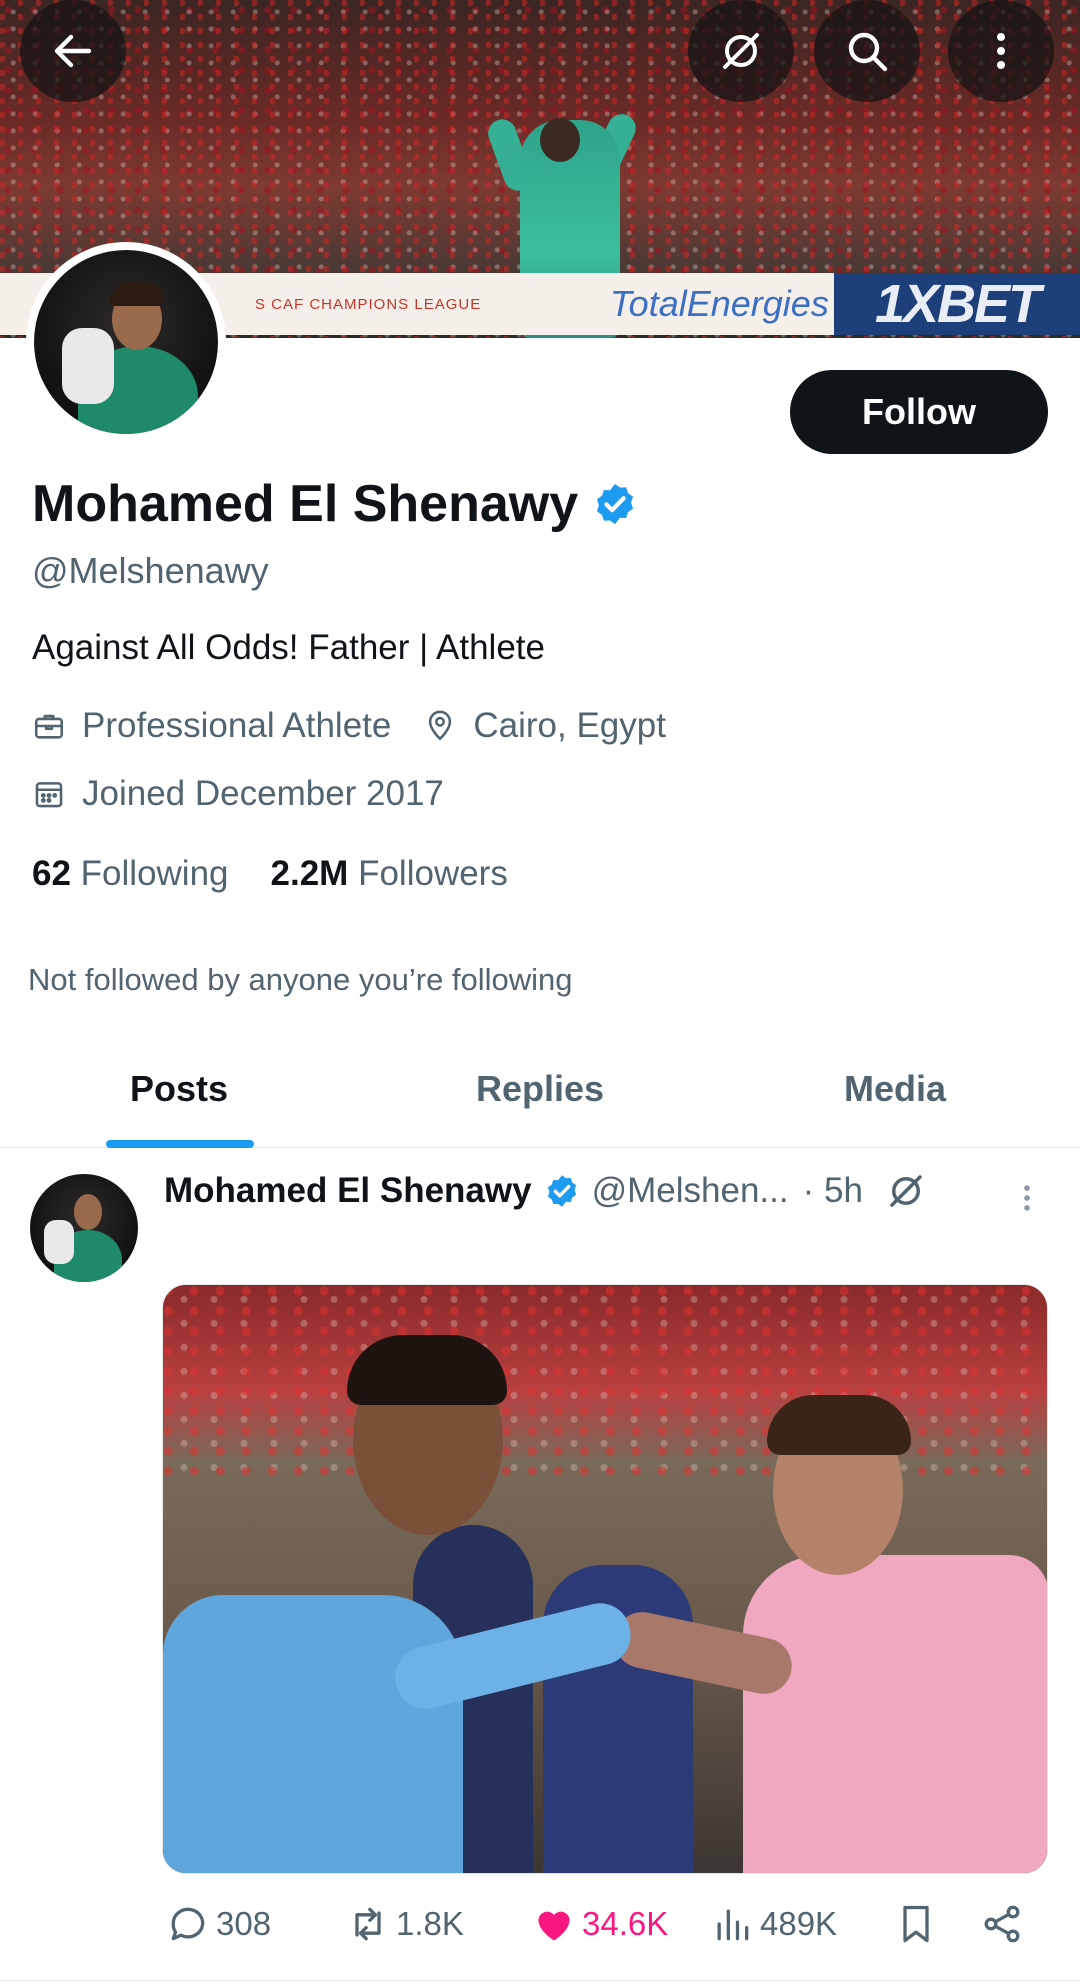 This screenshot has height=1986, width=1080. Describe the element at coordinates (833, 1191) in the screenshot. I see `post-timestamp: · 5h` at that location.